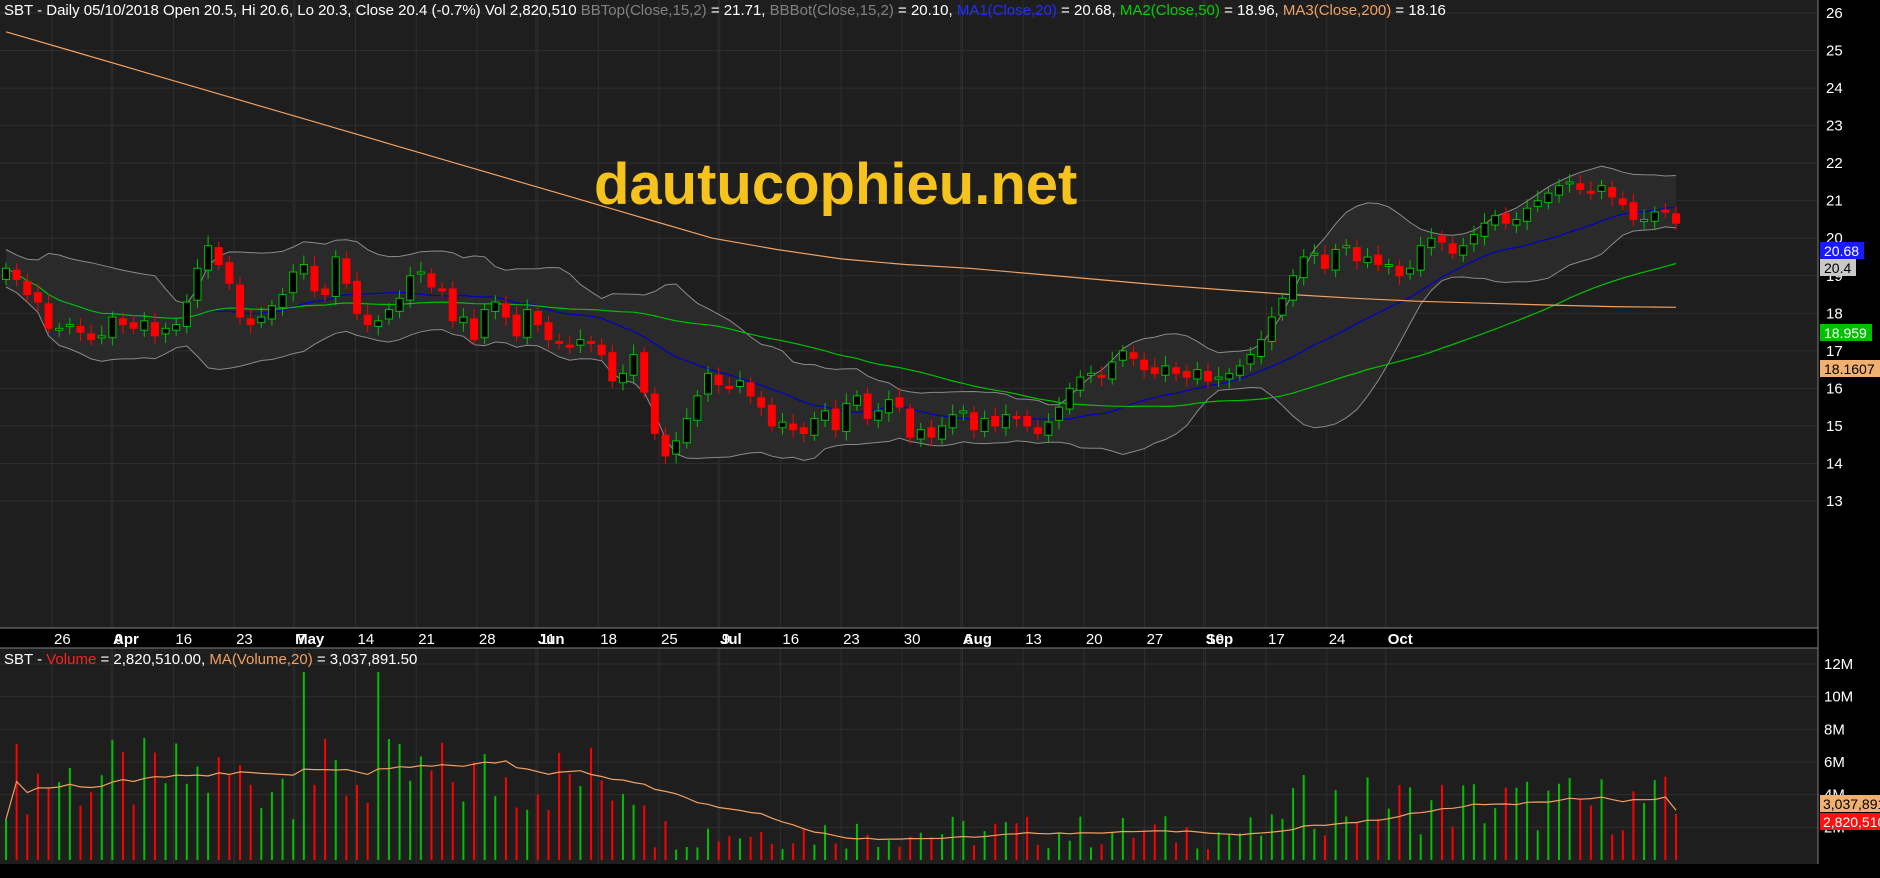  Describe the element at coordinates (1834, 51) in the screenshot. I see `price-axis-tick: 25` at that location.